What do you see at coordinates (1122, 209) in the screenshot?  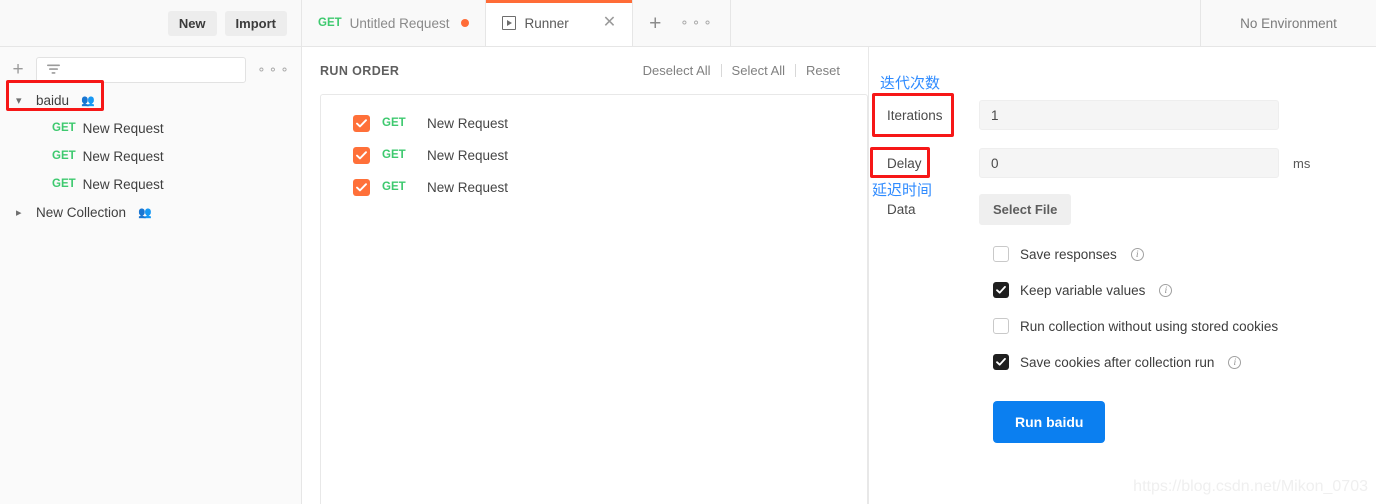 I see `data-row: Data Select File` at bounding box center [1122, 209].